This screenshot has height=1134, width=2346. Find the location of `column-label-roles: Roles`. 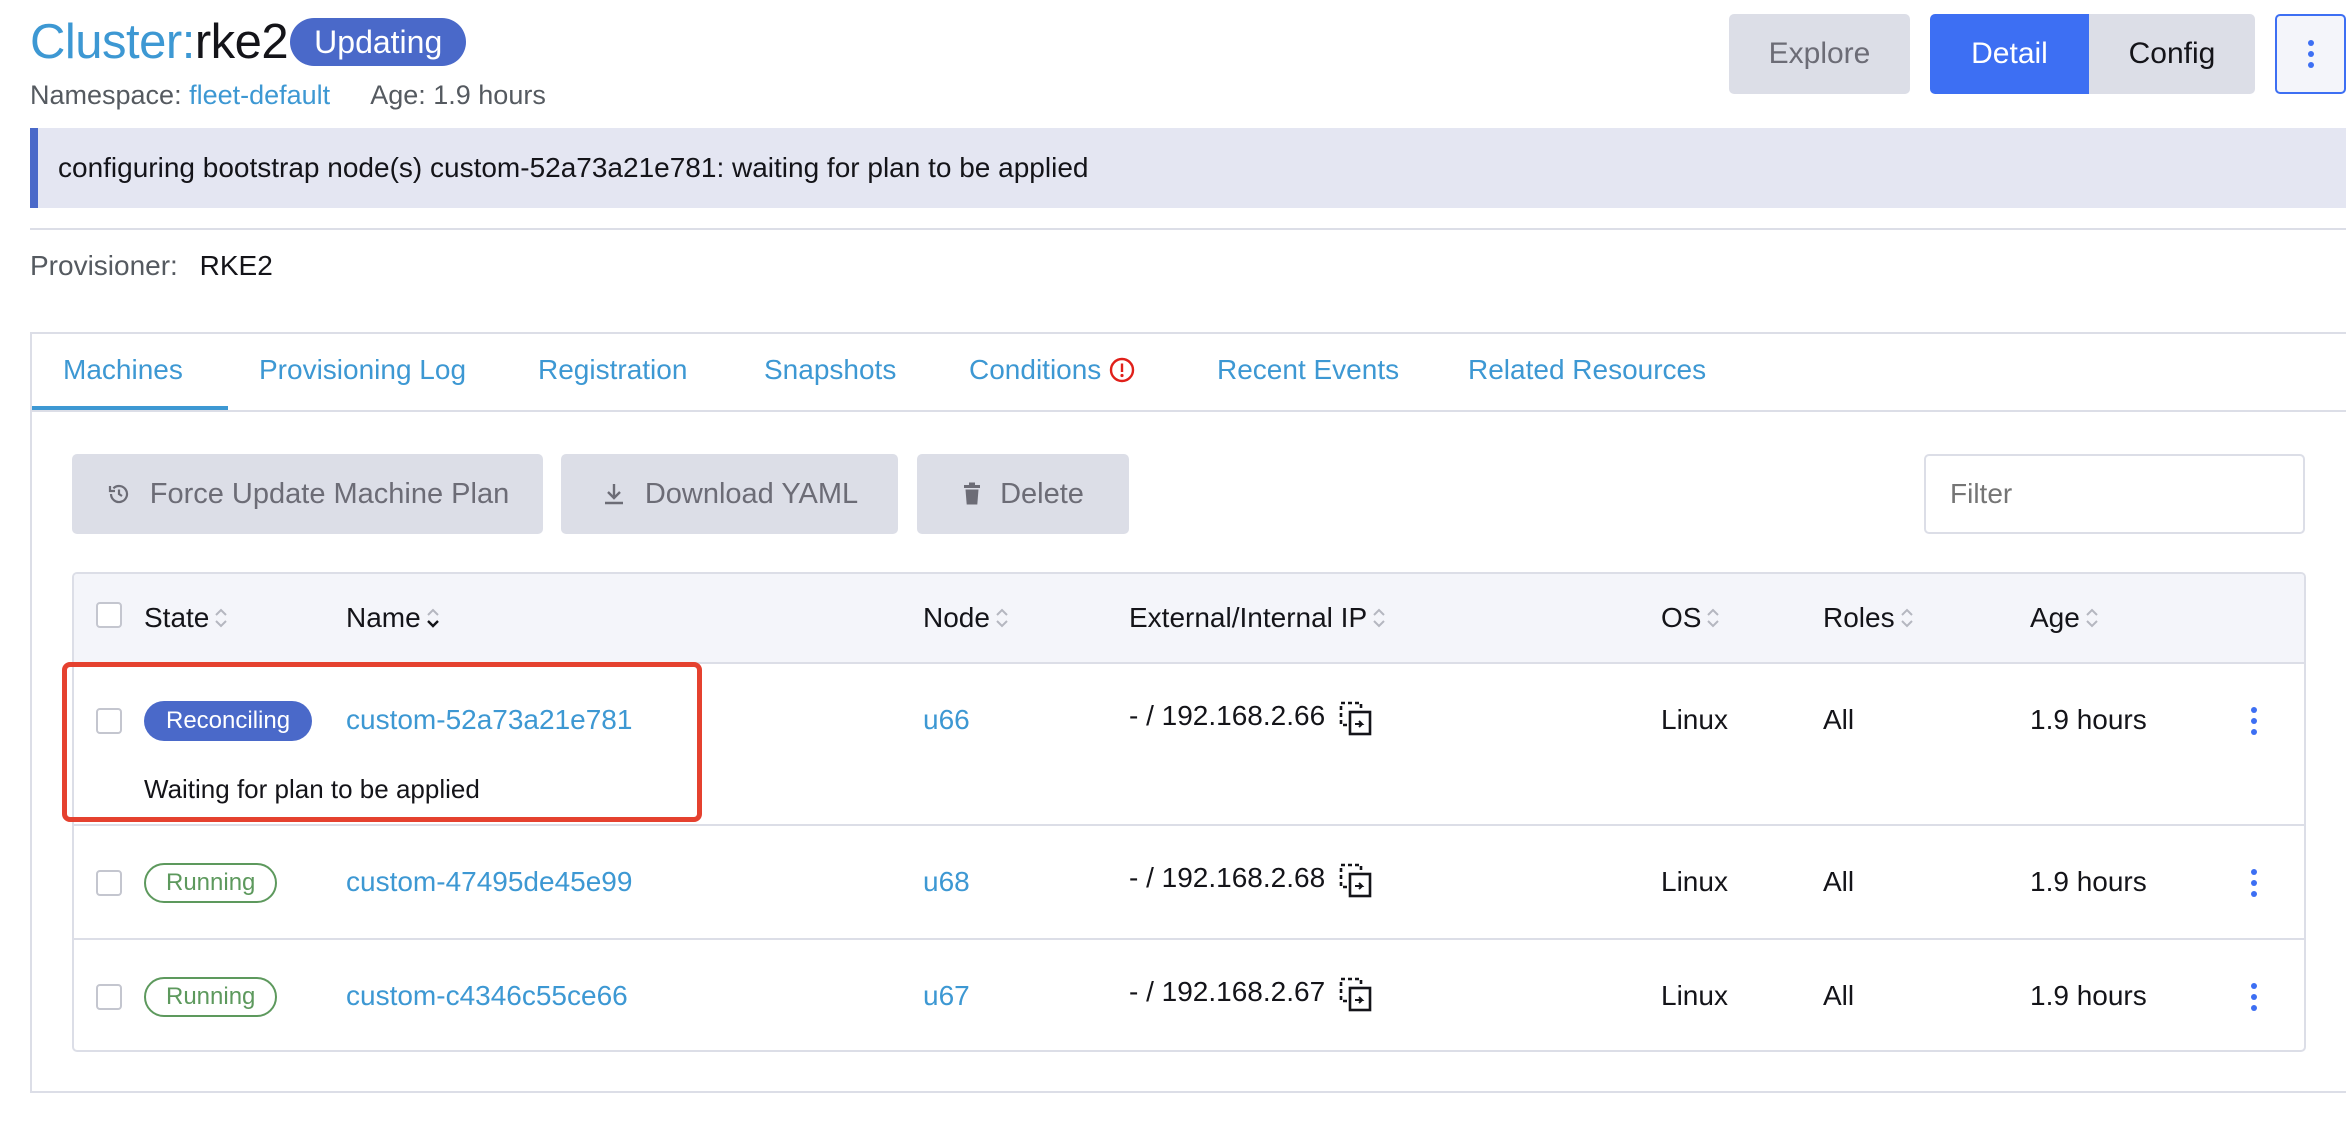

column-label-roles: Roles is located at coordinates (1859, 617).